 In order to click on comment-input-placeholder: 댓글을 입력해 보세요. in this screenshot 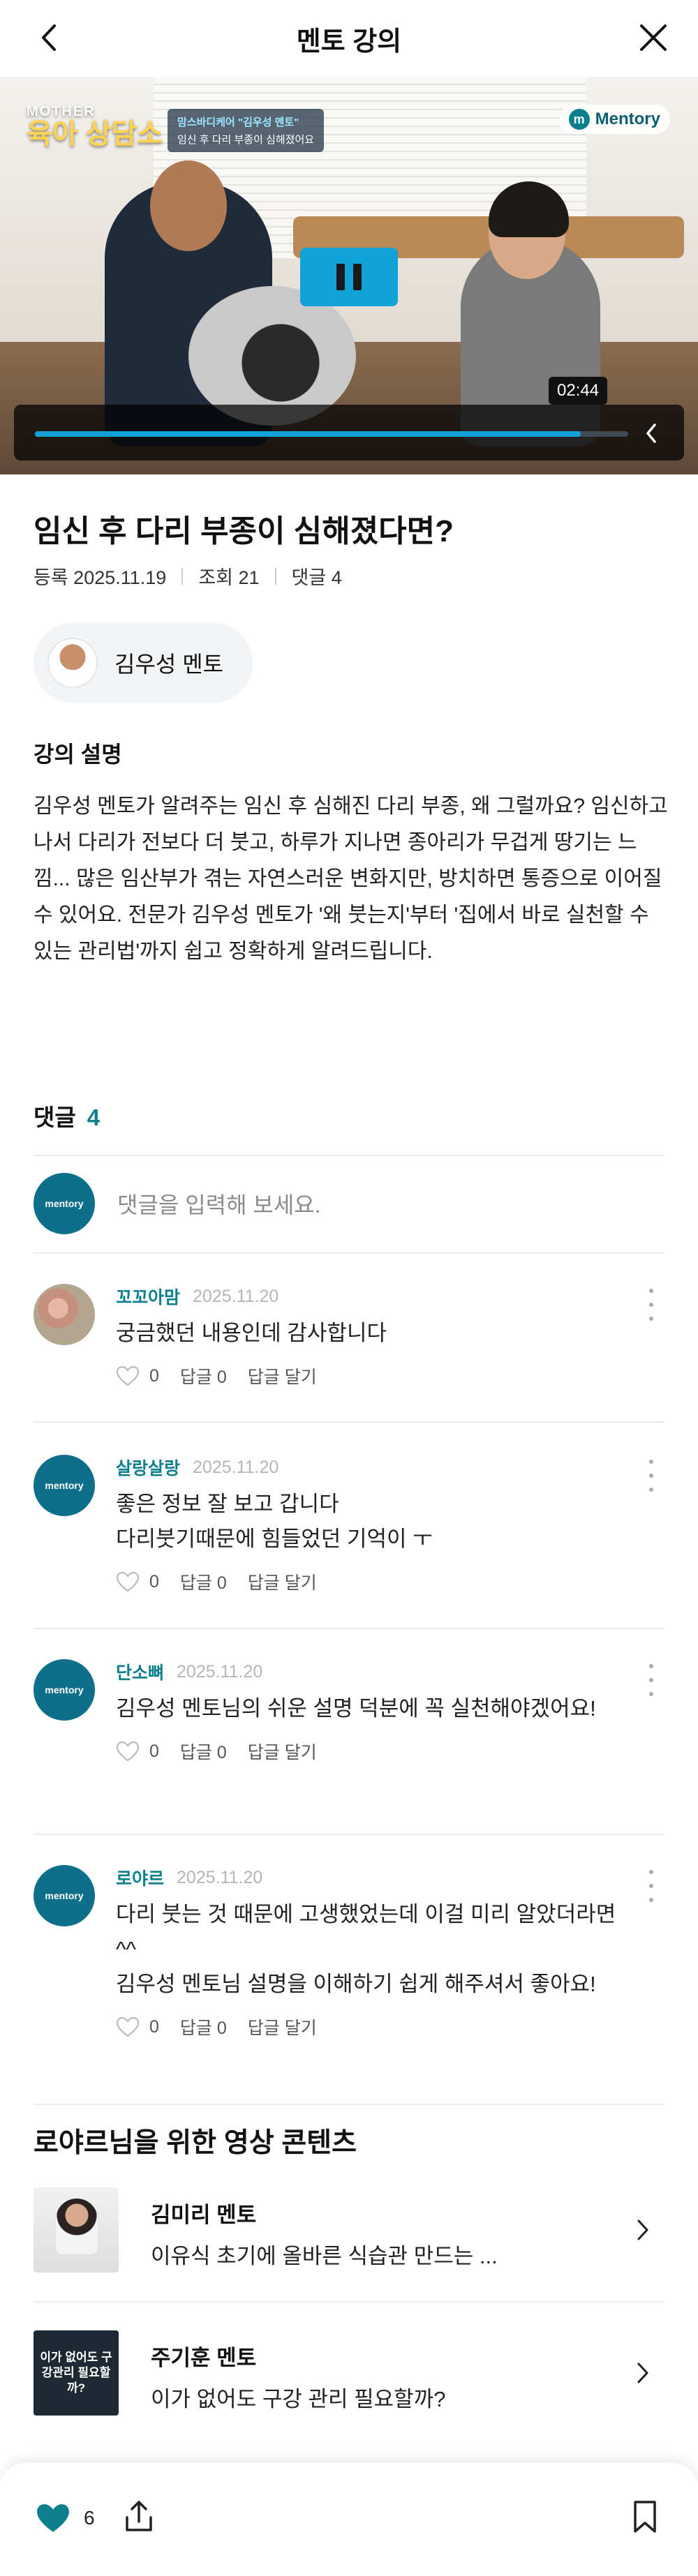, I will do `click(219, 1204)`.